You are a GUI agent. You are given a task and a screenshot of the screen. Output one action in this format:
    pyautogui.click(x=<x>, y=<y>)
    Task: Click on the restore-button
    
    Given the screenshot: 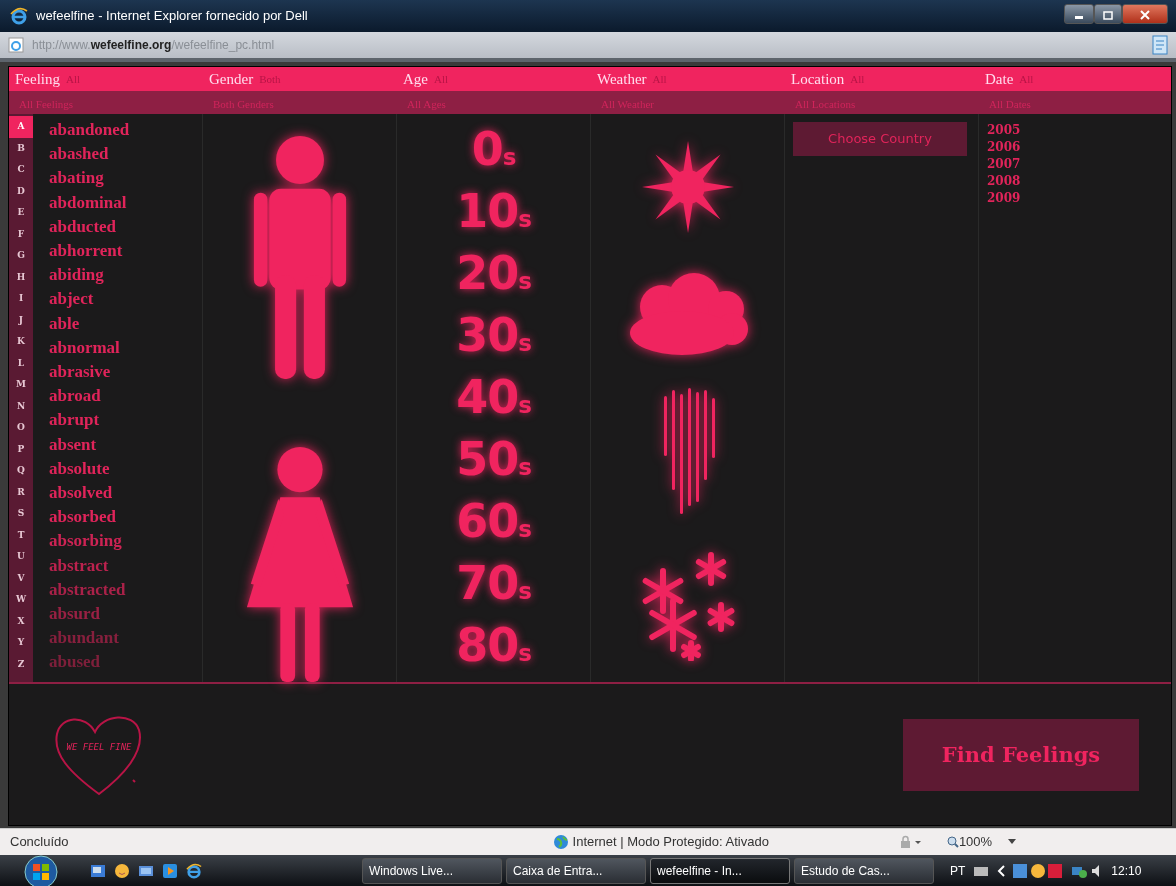 What is the action you would take?
    pyautogui.click(x=1108, y=14)
    